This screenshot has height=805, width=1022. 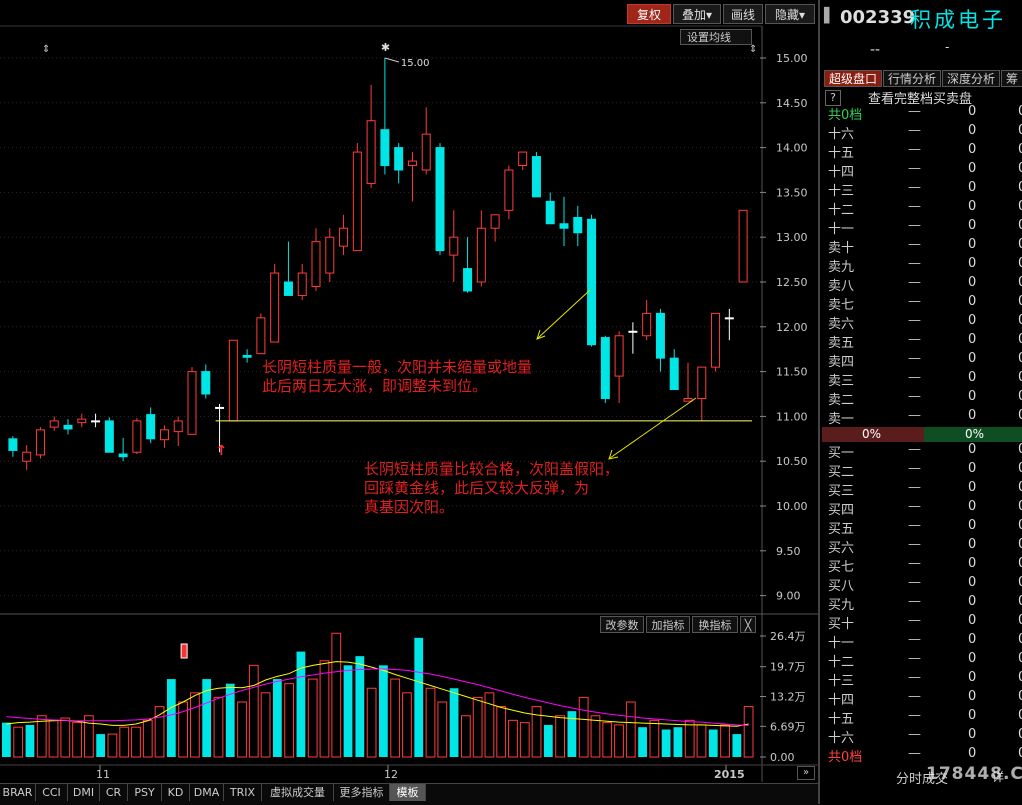 I want to click on draw-line-button: 画线, so click(x=743, y=14).